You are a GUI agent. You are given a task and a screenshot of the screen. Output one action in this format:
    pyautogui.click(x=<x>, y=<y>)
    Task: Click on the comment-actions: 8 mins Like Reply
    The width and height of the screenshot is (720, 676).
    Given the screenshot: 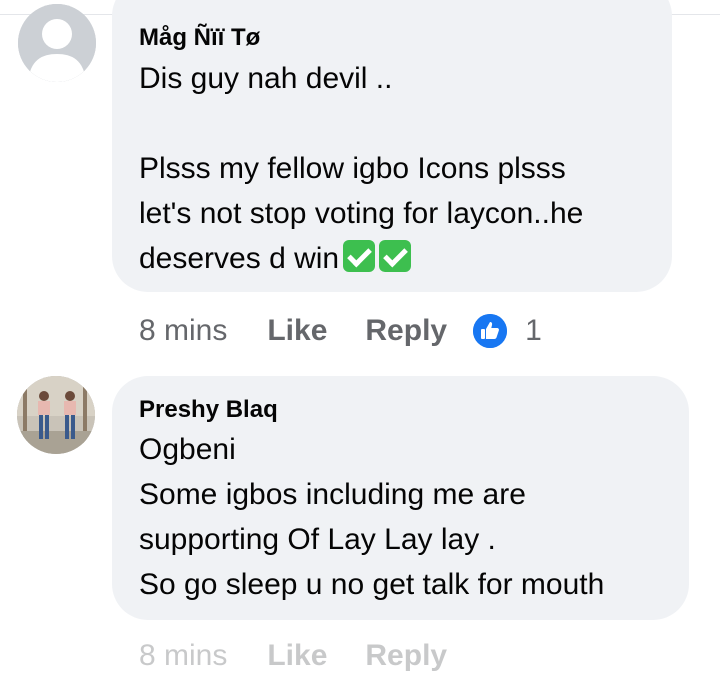 What is the action you would take?
    pyautogui.click(x=306, y=656)
    